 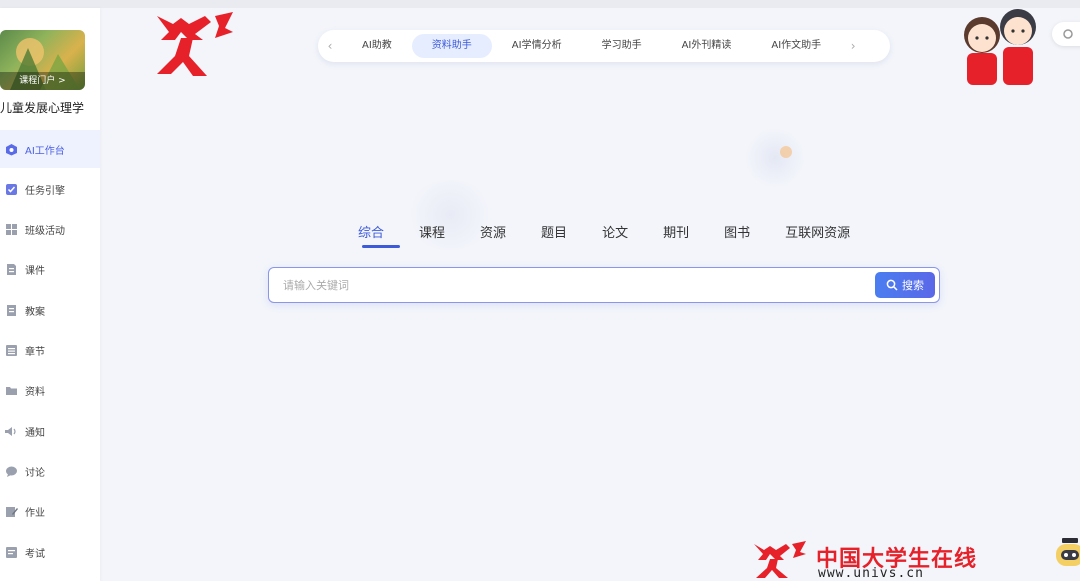 I want to click on search-input, so click(x=578, y=286).